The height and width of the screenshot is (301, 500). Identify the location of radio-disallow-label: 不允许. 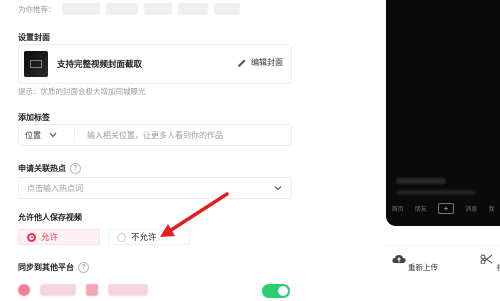
(144, 237).